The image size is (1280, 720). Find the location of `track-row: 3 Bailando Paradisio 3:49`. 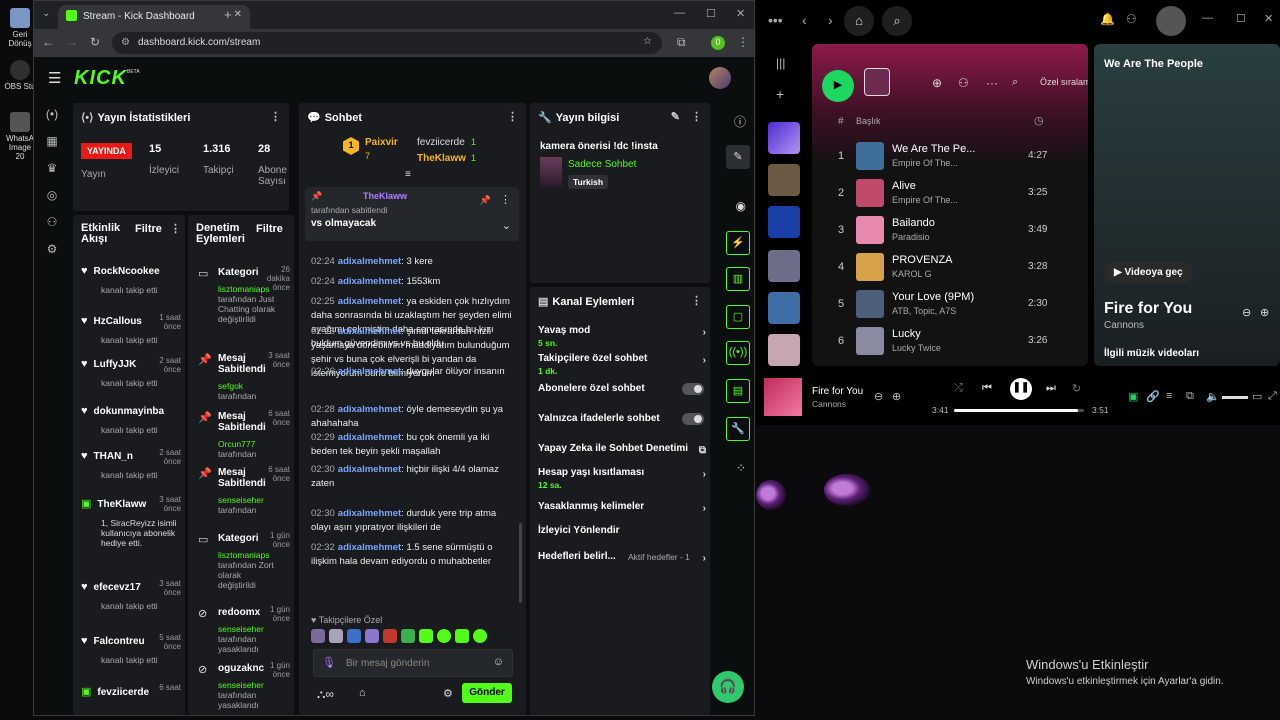

track-row: 3 Bailando Paradisio 3:49 is located at coordinates (950, 230).